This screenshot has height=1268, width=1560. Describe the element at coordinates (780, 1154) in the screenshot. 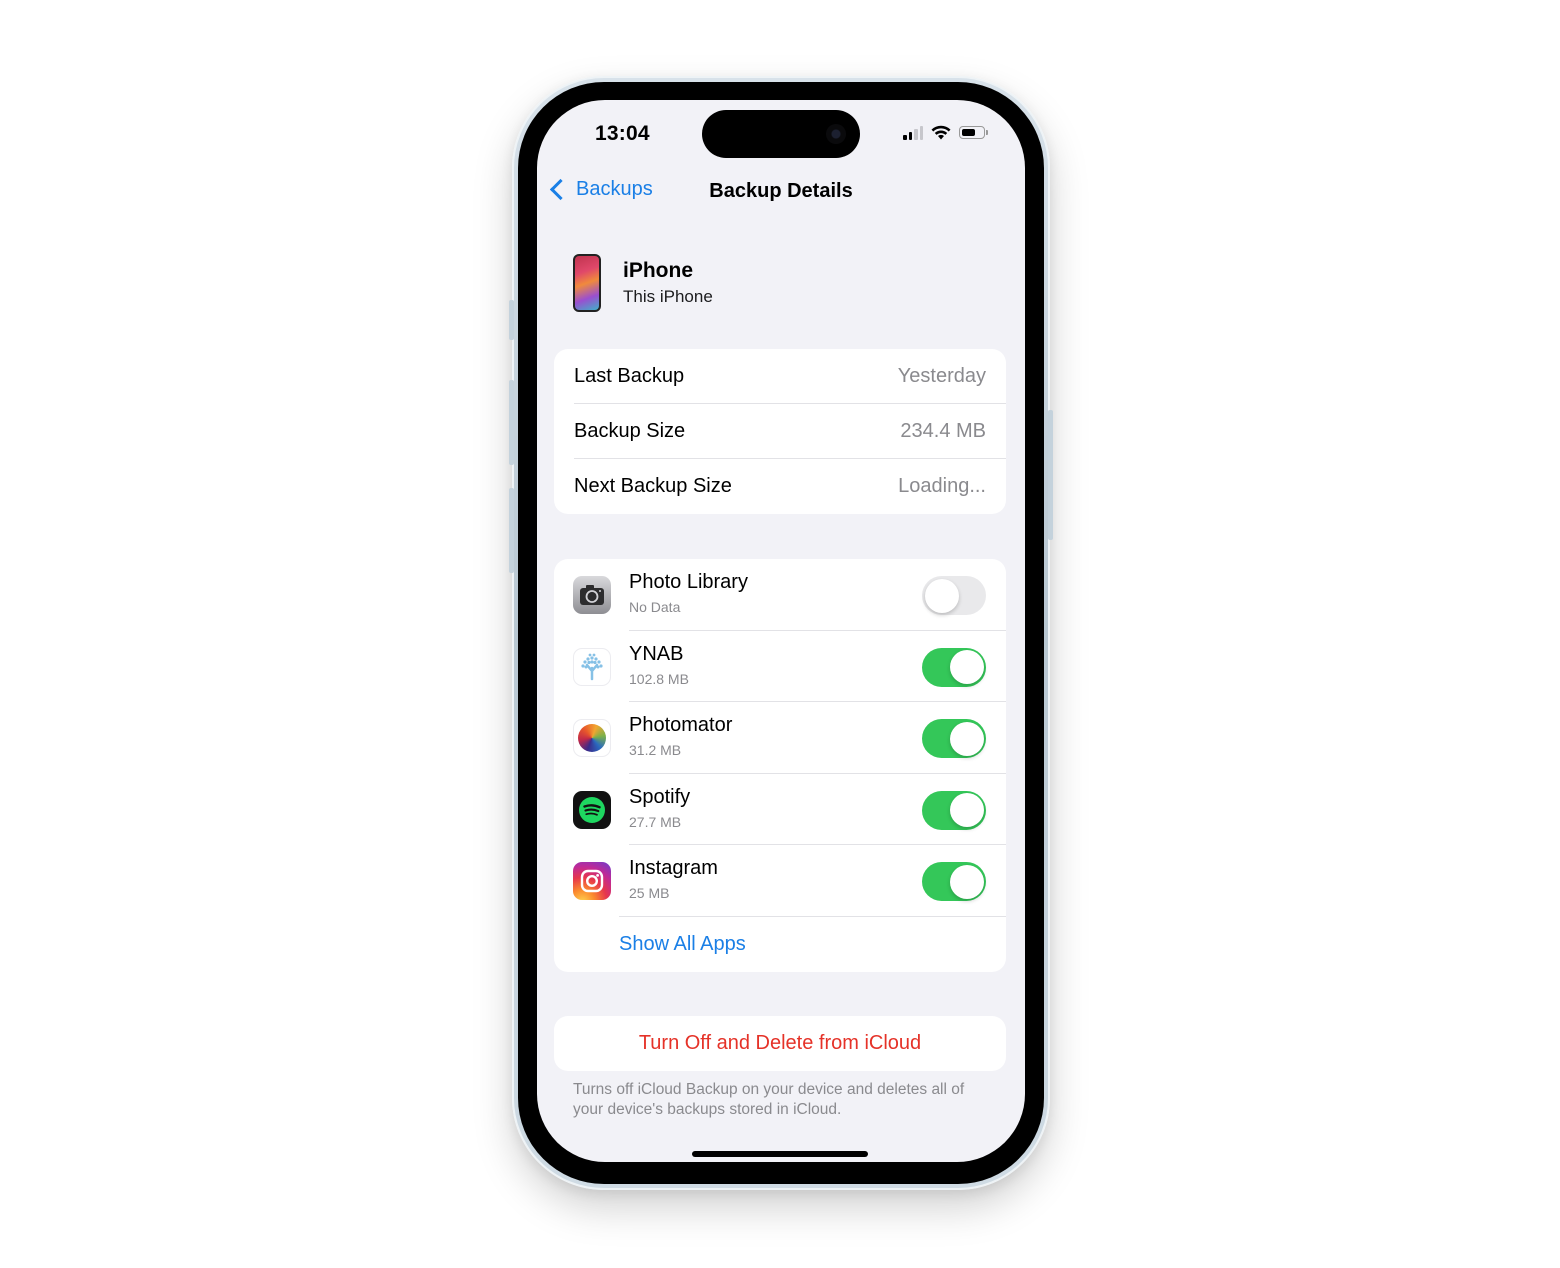

I see `home-indicator` at that location.